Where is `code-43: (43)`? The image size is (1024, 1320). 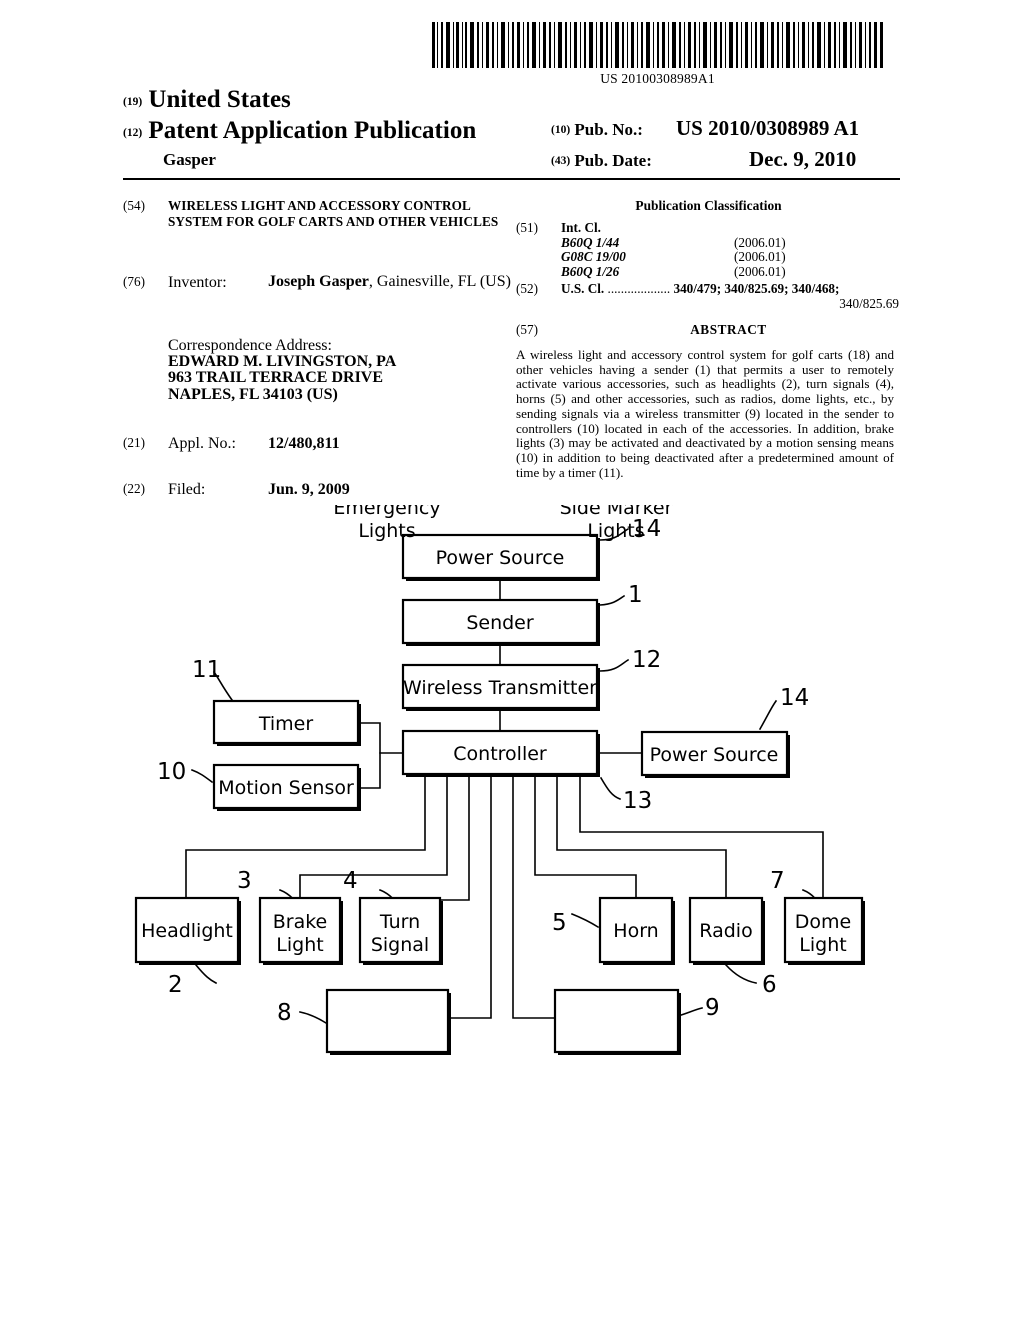 code-43: (43) is located at coordinates (561, 161).